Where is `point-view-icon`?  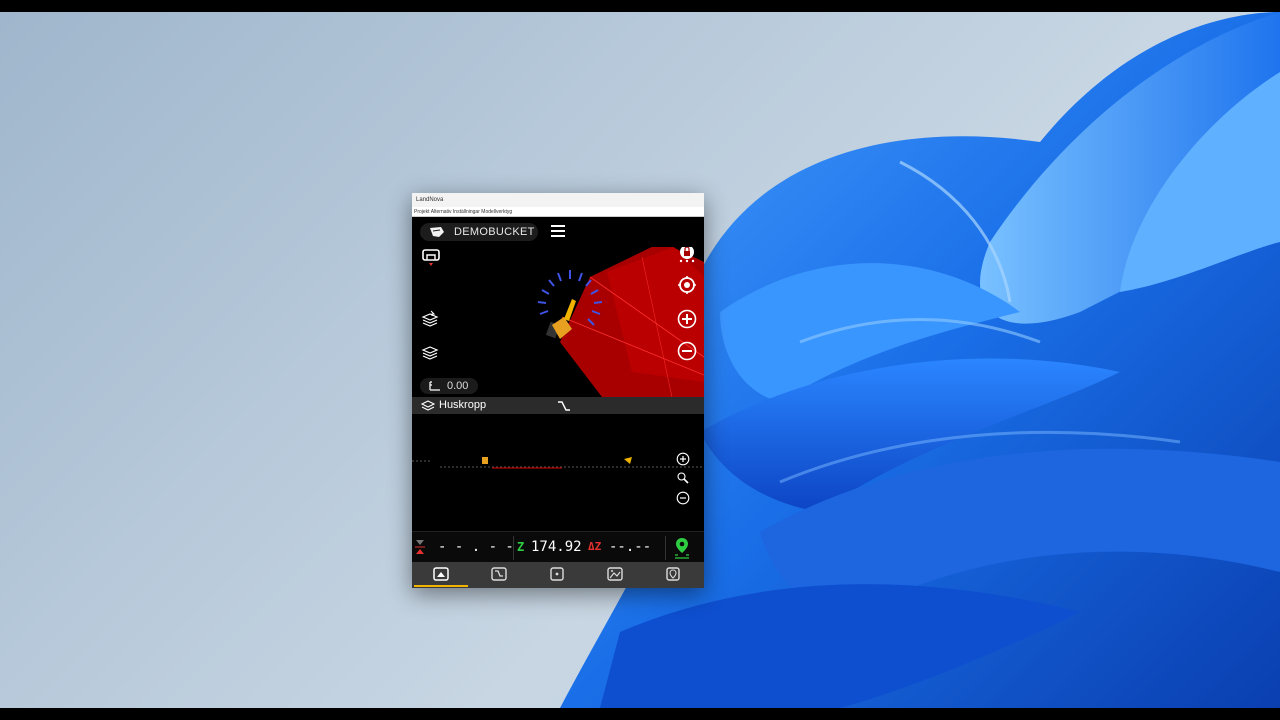 point-view-icon is located at coordinates (557, 574).